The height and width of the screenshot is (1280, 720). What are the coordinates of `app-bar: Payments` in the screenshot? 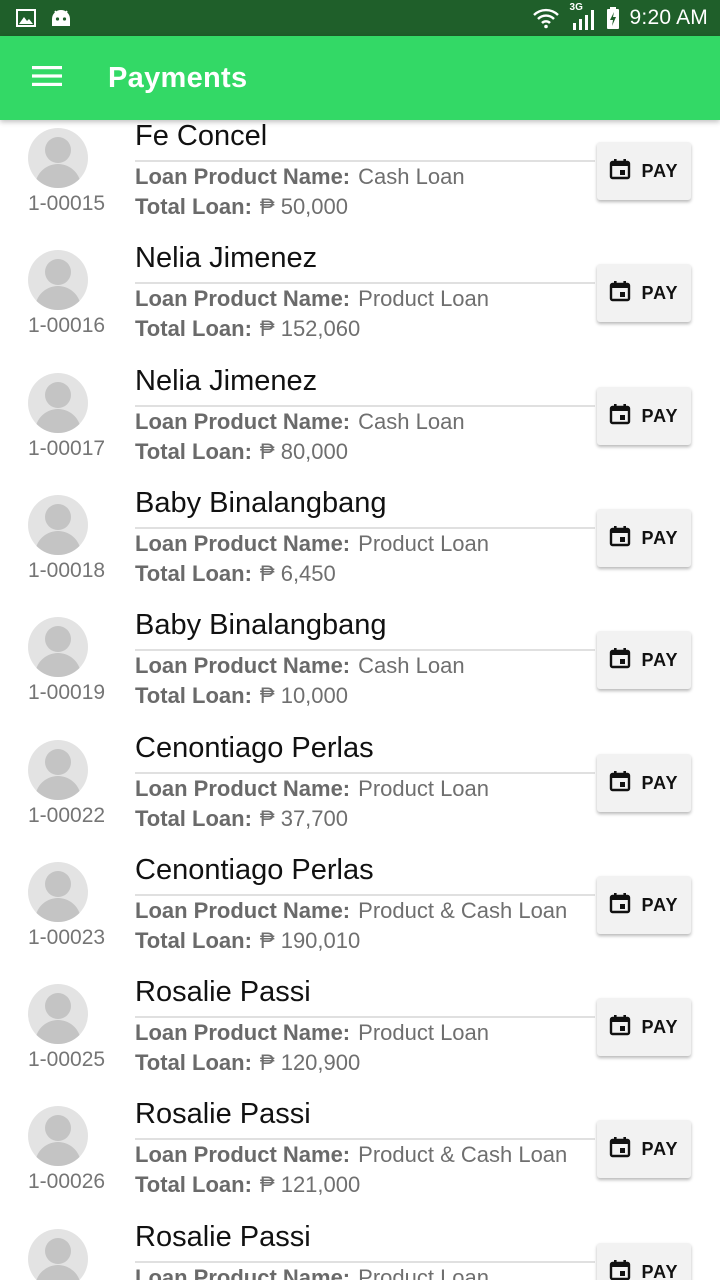 It's located at (360, 78).